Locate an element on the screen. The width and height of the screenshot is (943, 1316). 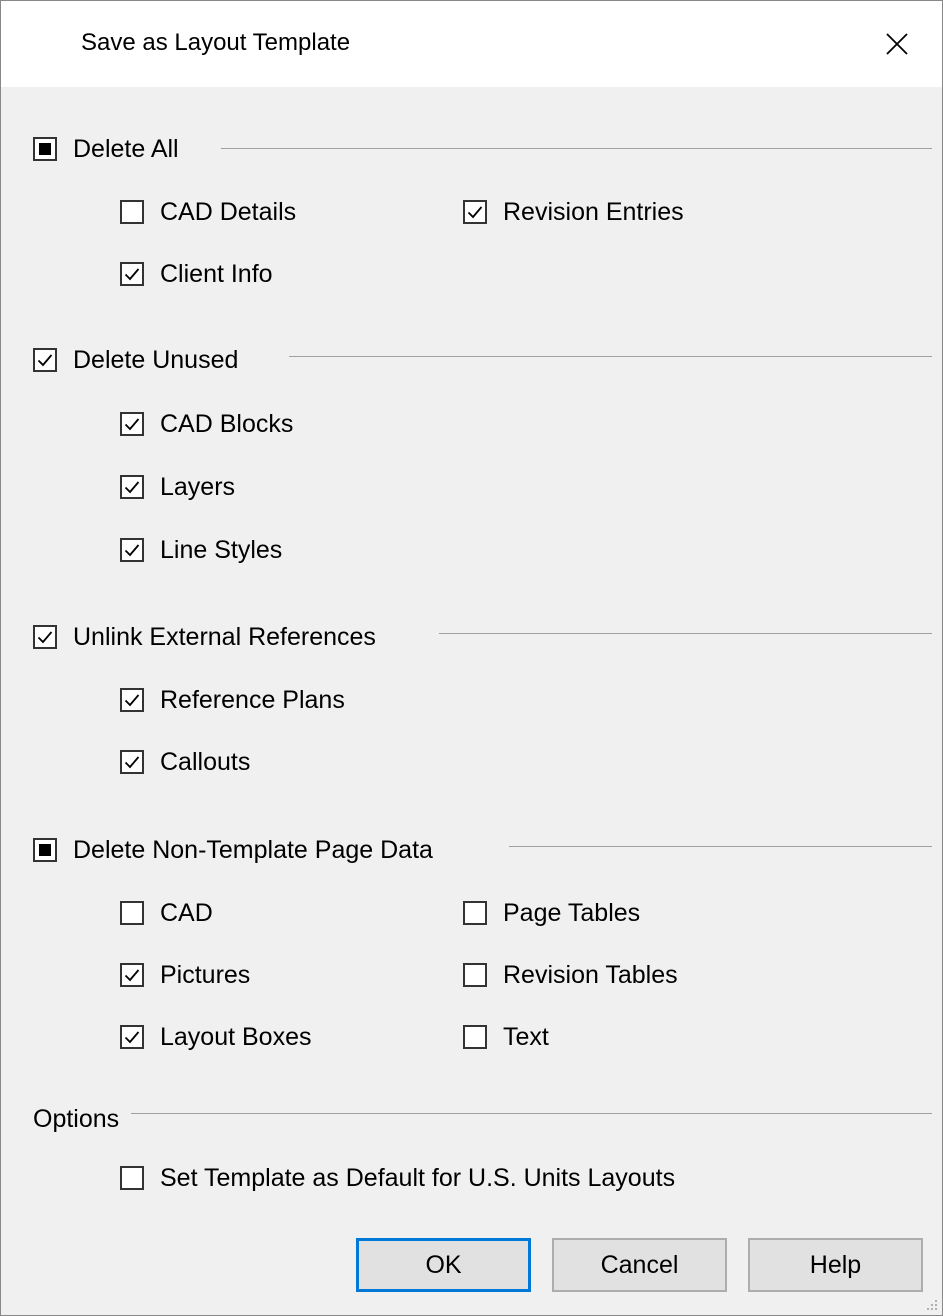
pictures-checkbox: Pictures is located at coordinates (185, 975).